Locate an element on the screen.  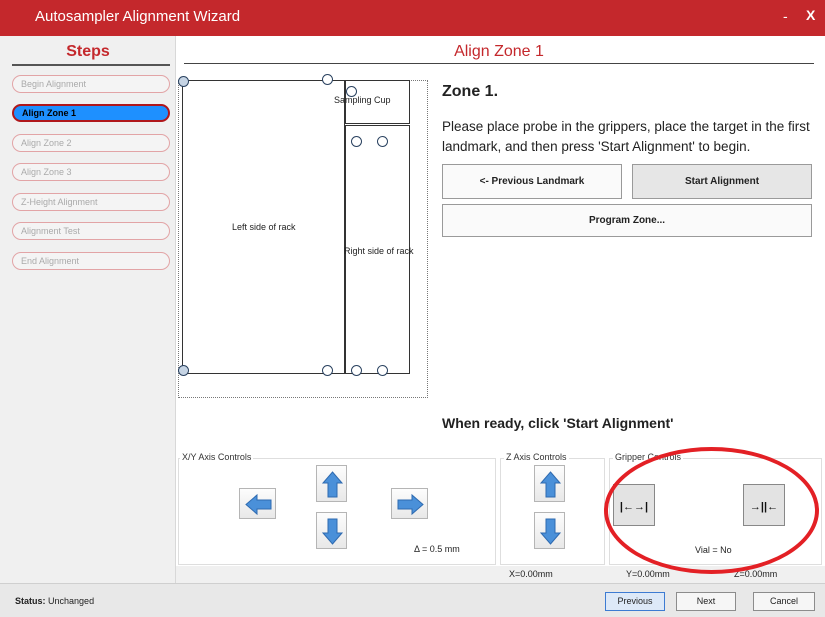
gripper-close-button: →||← is located at coordinates (764, 505).